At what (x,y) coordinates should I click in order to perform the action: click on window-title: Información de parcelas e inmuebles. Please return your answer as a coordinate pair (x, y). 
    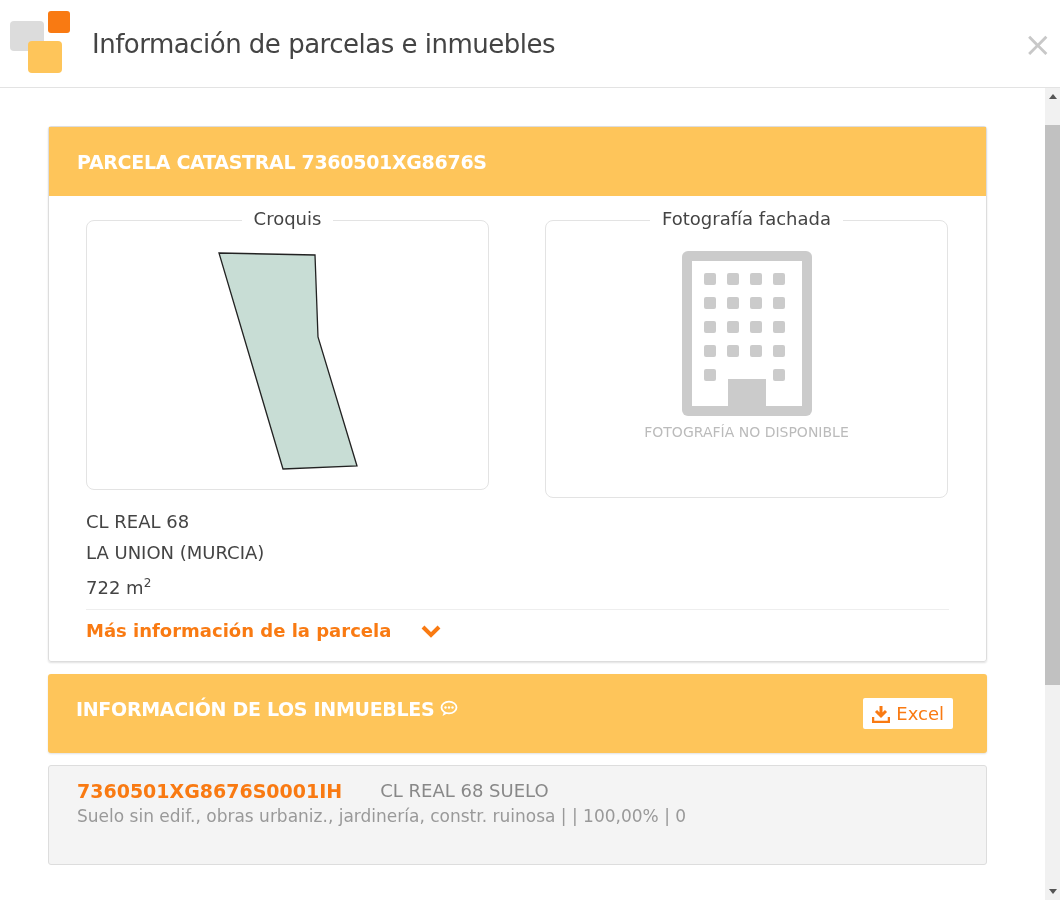
    Looking at the image, I should click on (324, 43).